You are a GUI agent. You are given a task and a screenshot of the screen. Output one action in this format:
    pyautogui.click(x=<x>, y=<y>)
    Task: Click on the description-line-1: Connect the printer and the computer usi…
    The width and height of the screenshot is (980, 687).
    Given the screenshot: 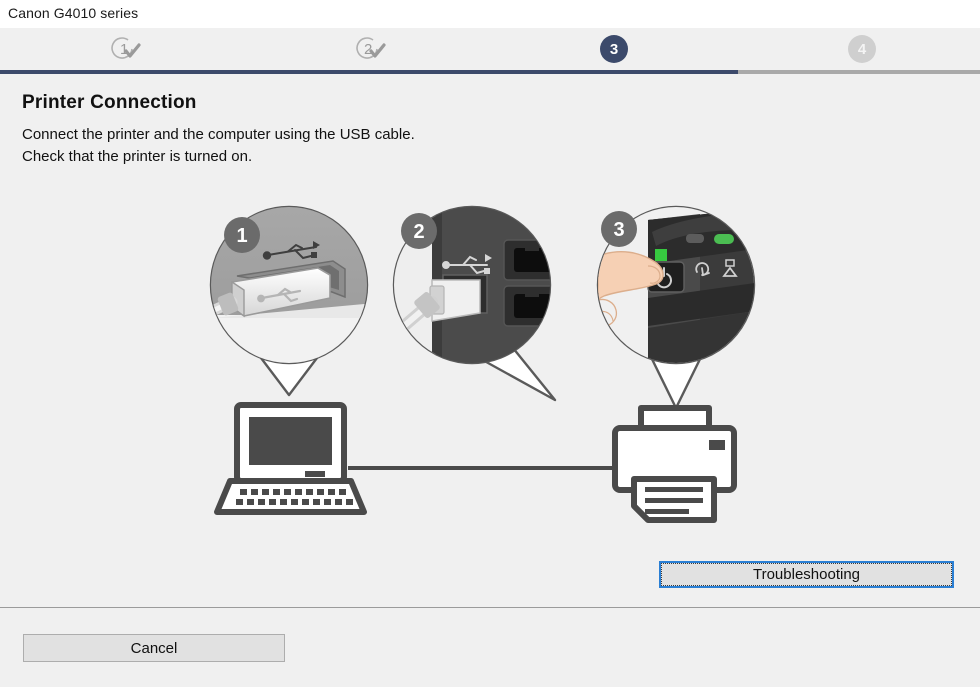 What is the action you would take?
    pyautogui.click(x=218, y=134)
    